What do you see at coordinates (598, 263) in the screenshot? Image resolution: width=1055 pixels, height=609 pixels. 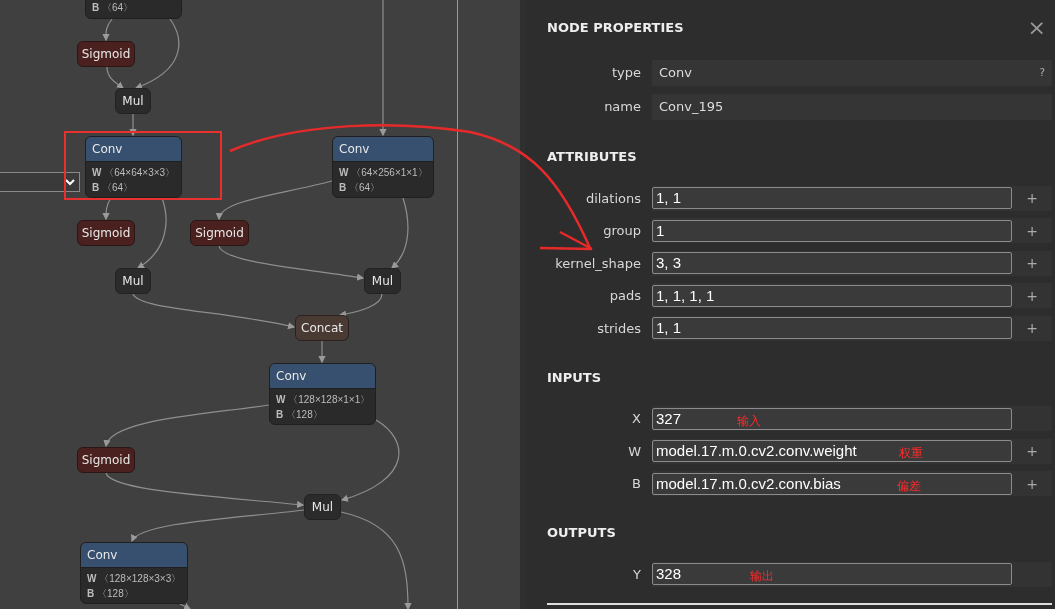 I see `field-label: kernel_shape` at bounding box center [598, 263].